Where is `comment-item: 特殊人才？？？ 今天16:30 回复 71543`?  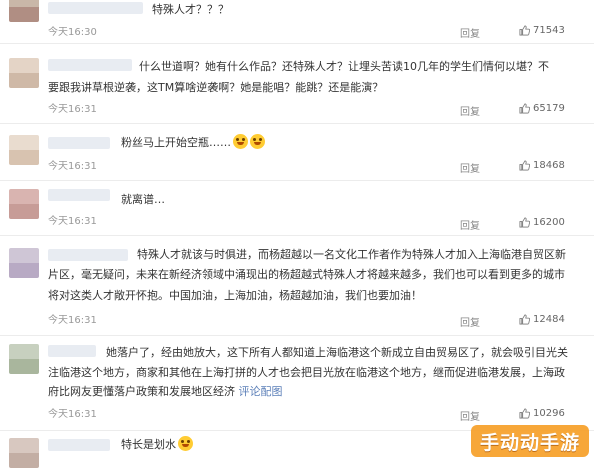 comment-item: 特殊人才？？？ 今天16:30 回复 71543 is located at coordinates (297, 22).